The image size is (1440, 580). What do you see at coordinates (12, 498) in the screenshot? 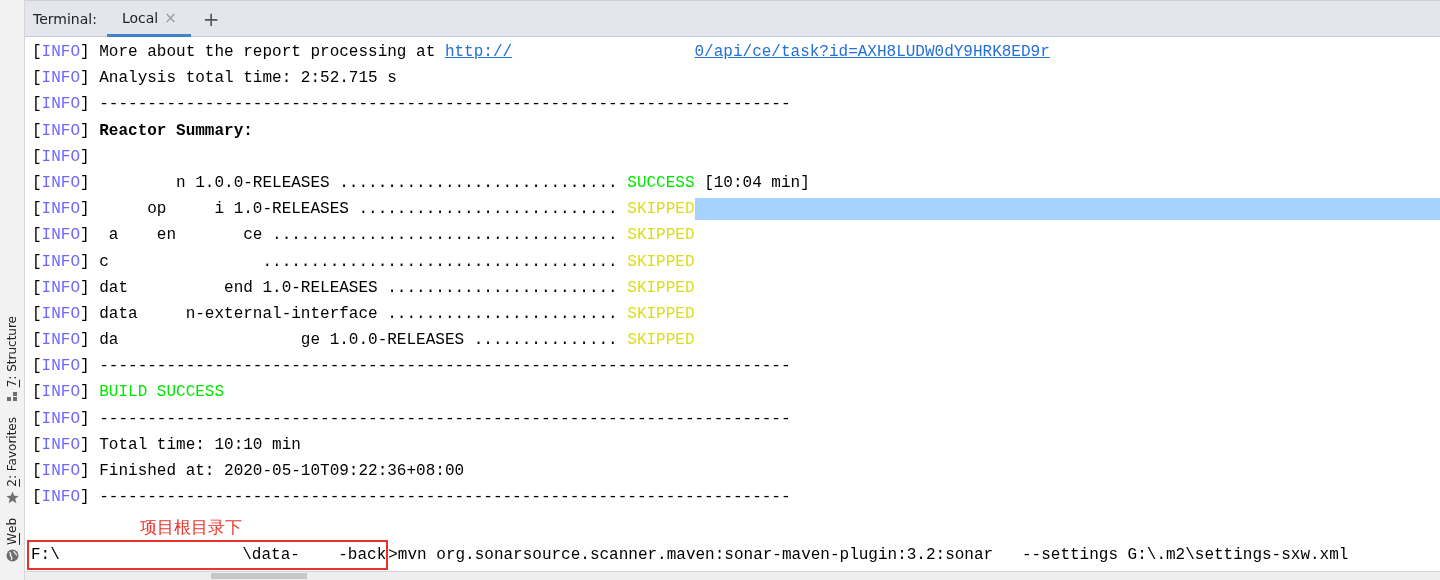
I see `star-icon` at bounding box center [12, 498].